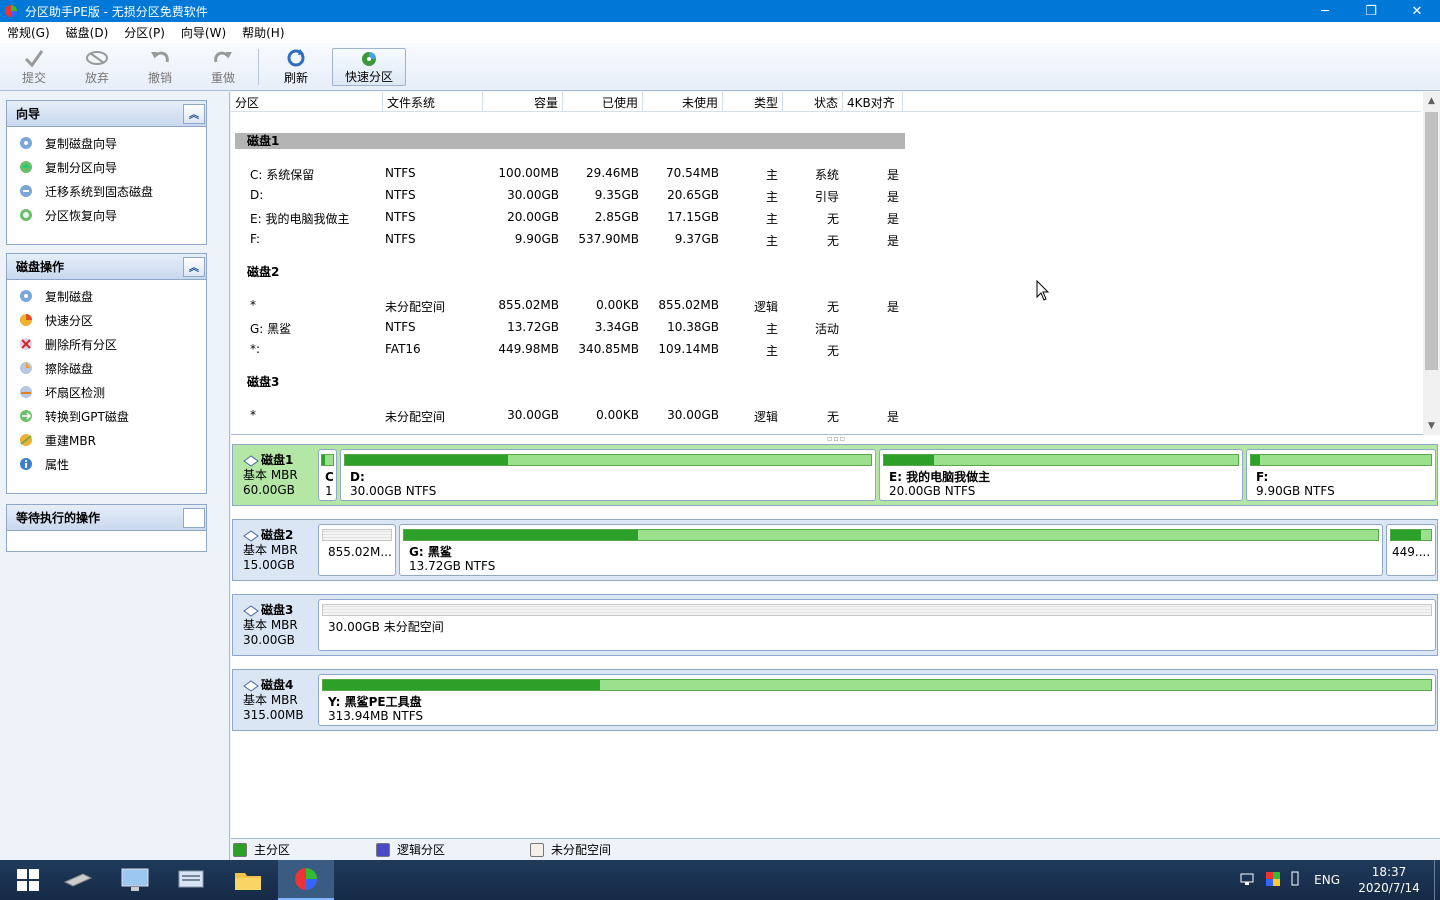 This screenshot has height=900, width=1440. Describe the element at coordinates (277, 685) in the screenshot. I see `disk-name: 磁盘4` at that location.